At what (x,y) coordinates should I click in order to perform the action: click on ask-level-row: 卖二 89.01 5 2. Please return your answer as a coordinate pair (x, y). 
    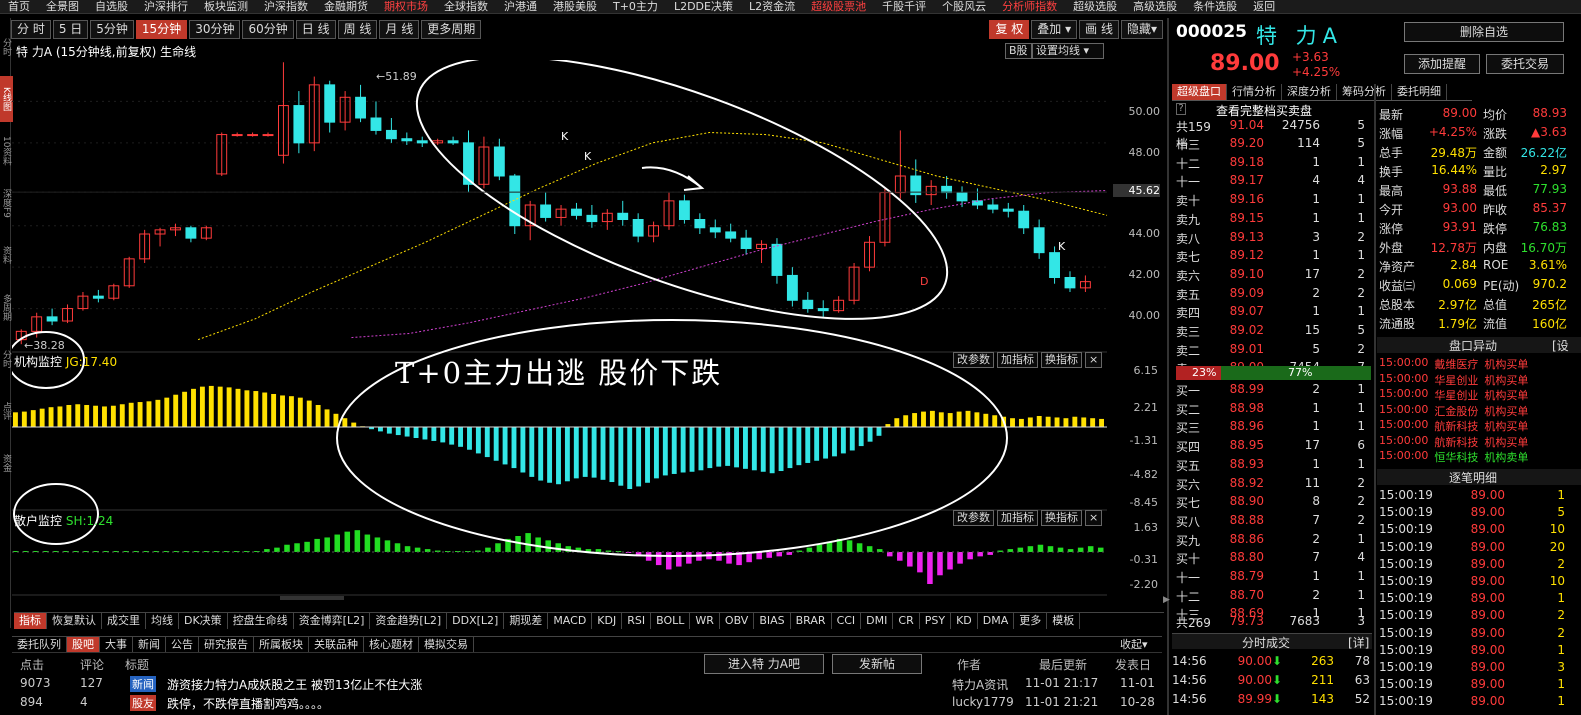
    Looking at the image, I should click on (1273, 351).